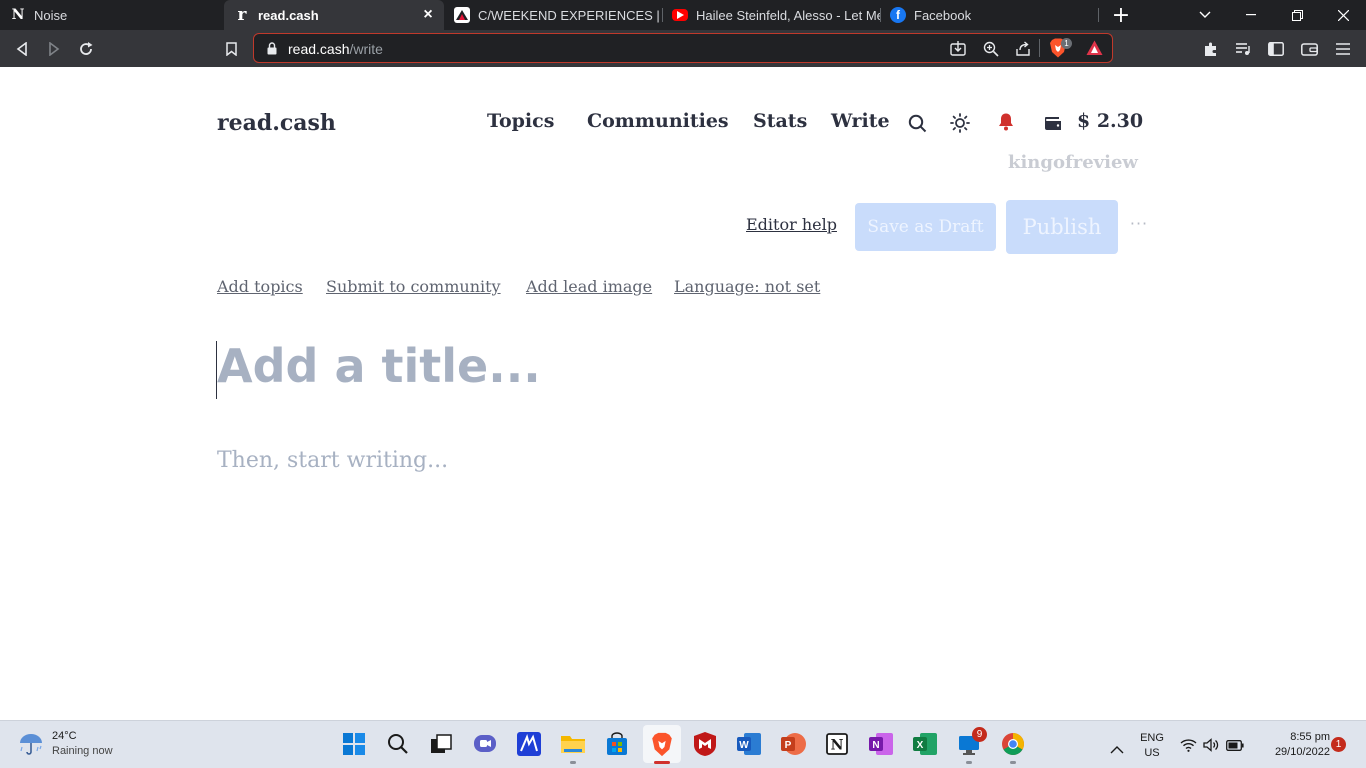 Image resolution: width=1366 pixels, height=768 pixels. I want to click on app-framer-button, so click(529, 744).